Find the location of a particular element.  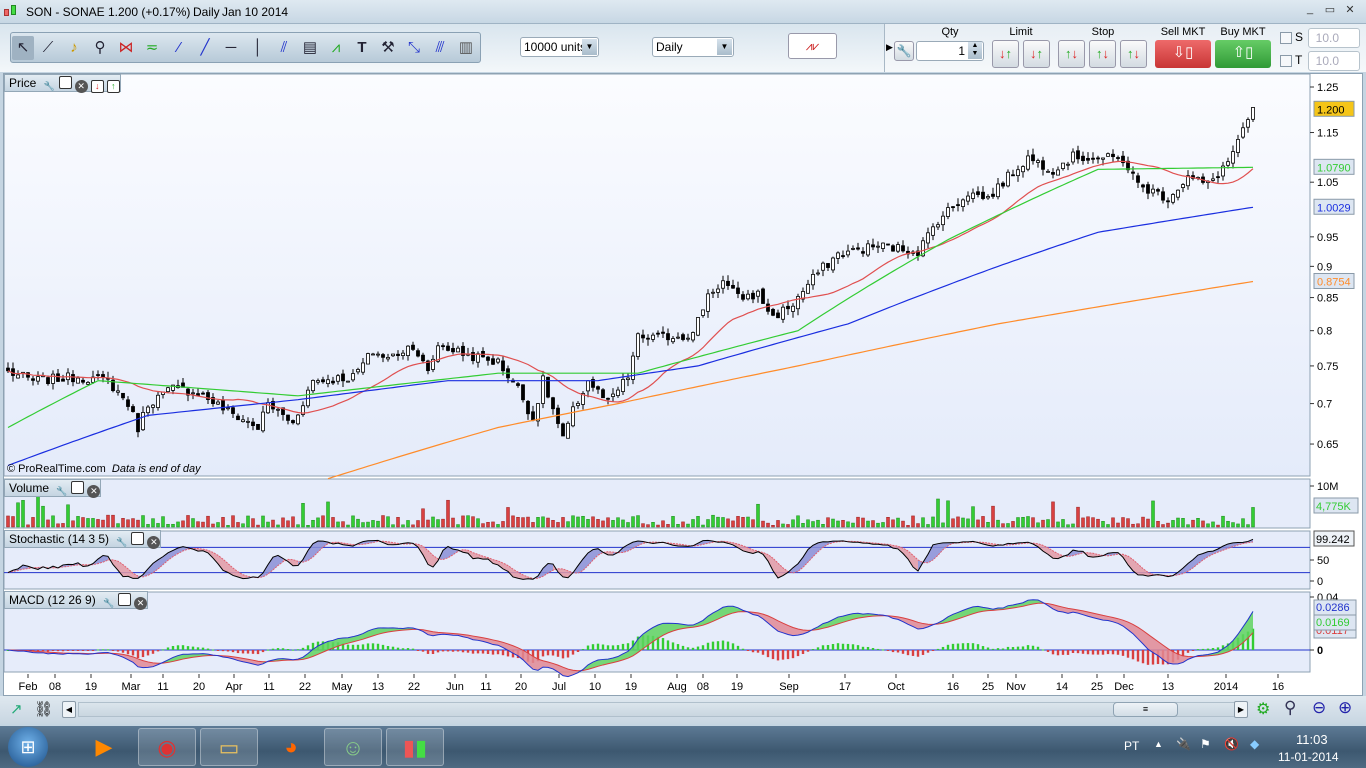

link-chart-icon: ⛓ is located at coordinates (43, 709).